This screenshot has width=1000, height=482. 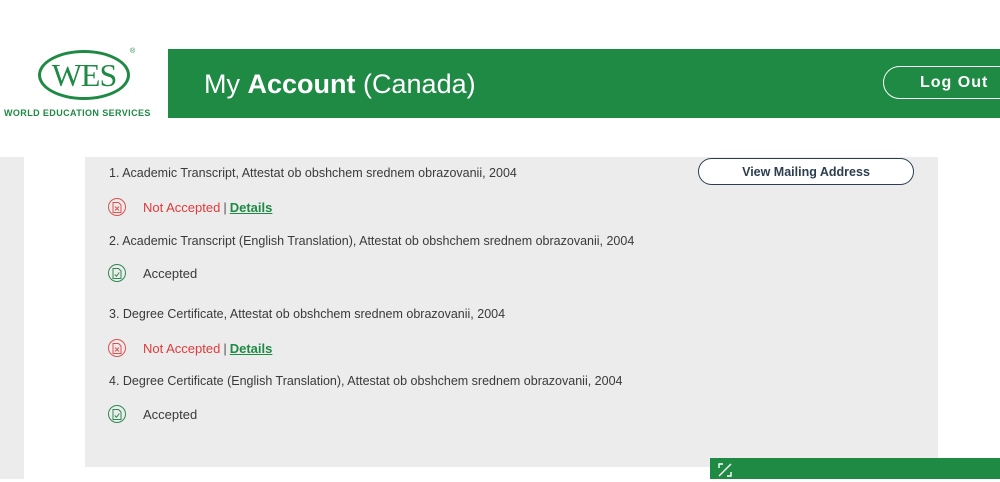 What do you see at coordinates (77, 113) in the screenshot?
I see `wes-logo-subtitle: WORLD EDUCATION SERVICES` at bounding box center [77, 113].